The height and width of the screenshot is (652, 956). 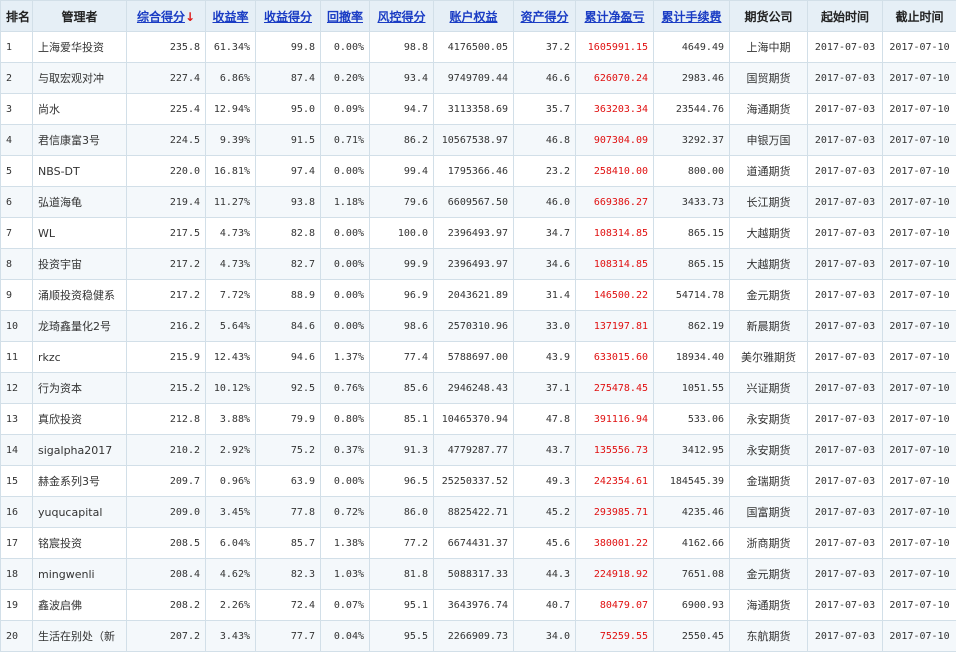 I want to click on rank-cell: 17, so click(x=17, y=543).